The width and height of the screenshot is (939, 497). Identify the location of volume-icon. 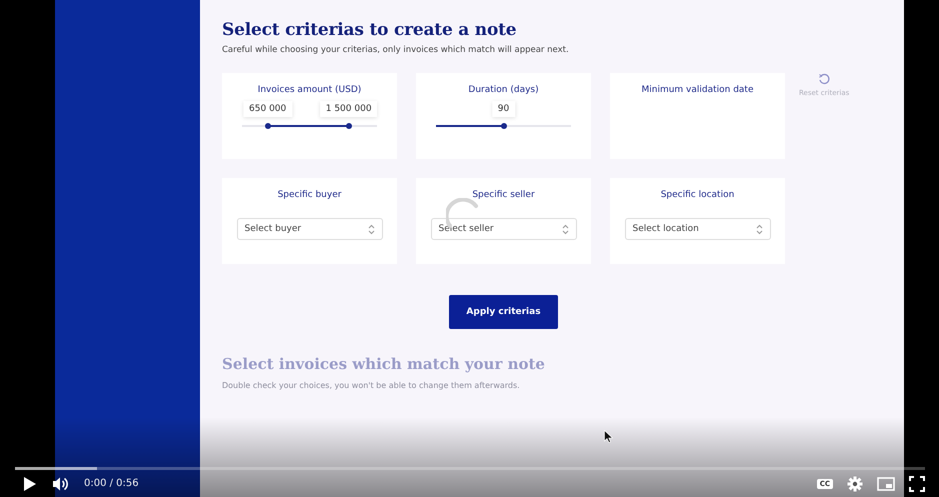
(61, 484).